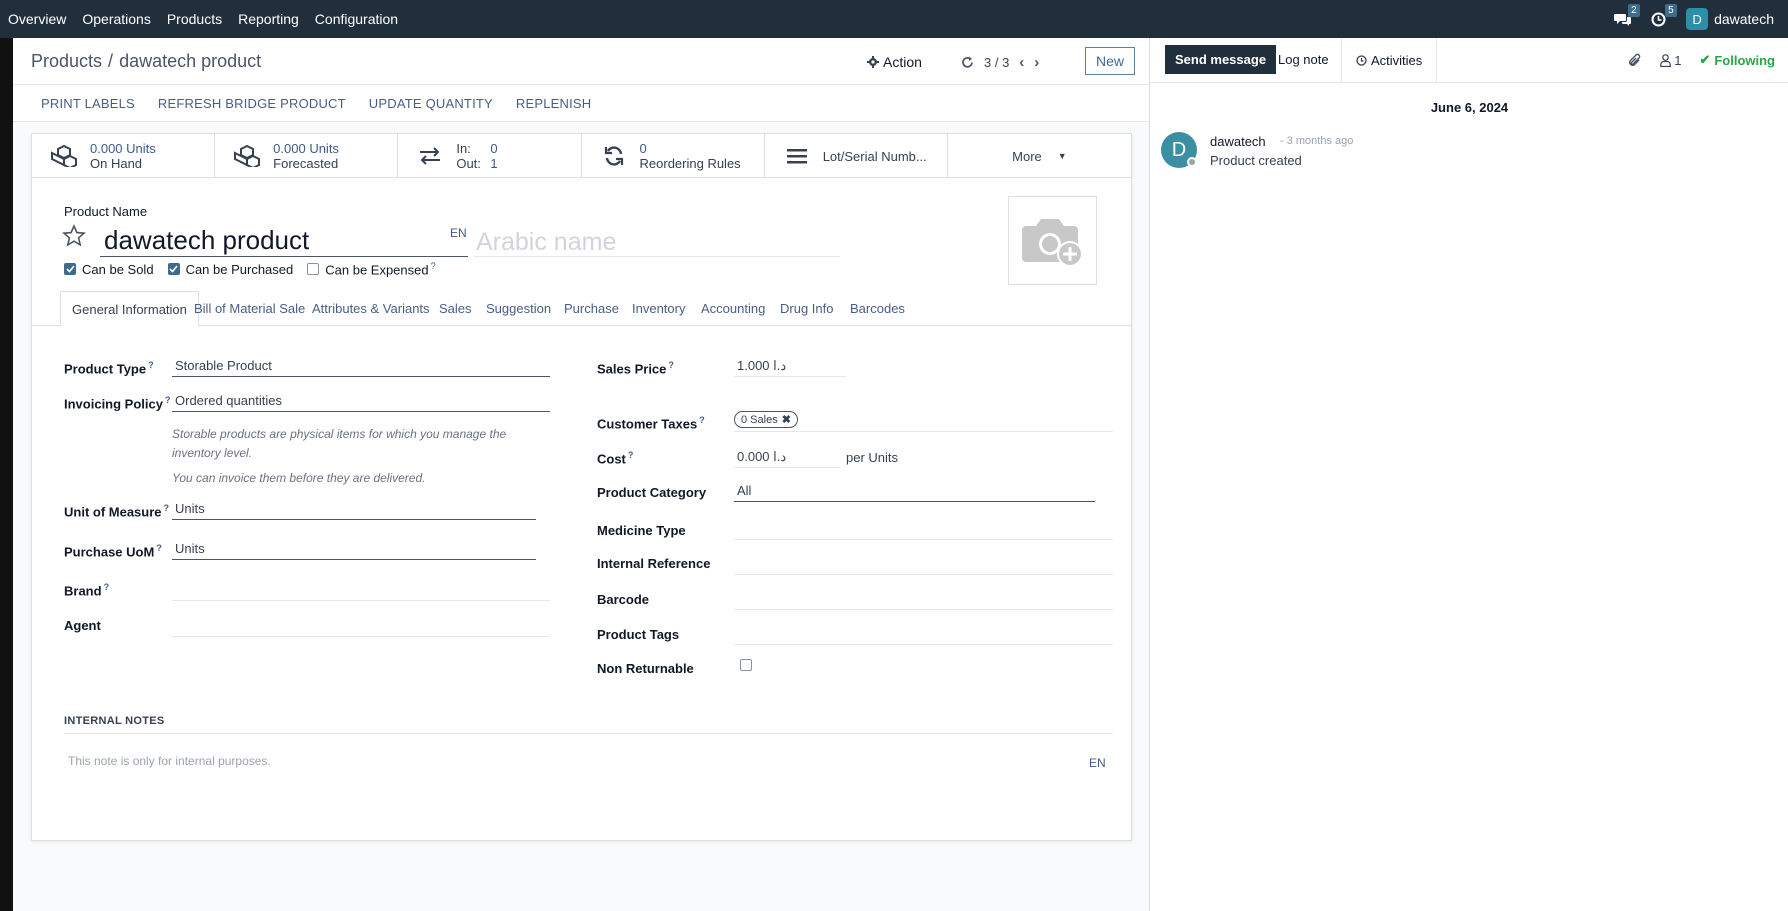 The image size is (1788, 911). Describe the element at coordinates (657, 242) in the screenshot. I see `arabic-name-input: Arabic name` at that location.